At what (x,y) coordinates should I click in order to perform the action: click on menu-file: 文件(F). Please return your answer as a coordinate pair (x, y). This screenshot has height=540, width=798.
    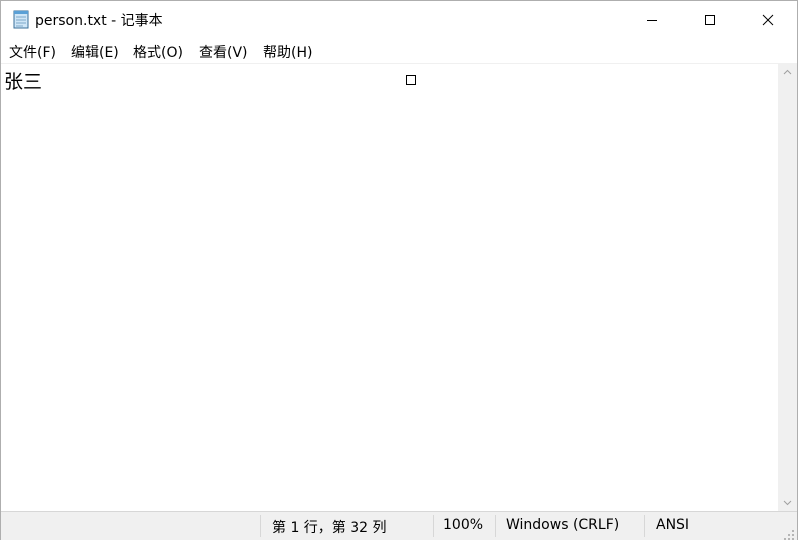
    Looking at the image, I should click on (32, 52).